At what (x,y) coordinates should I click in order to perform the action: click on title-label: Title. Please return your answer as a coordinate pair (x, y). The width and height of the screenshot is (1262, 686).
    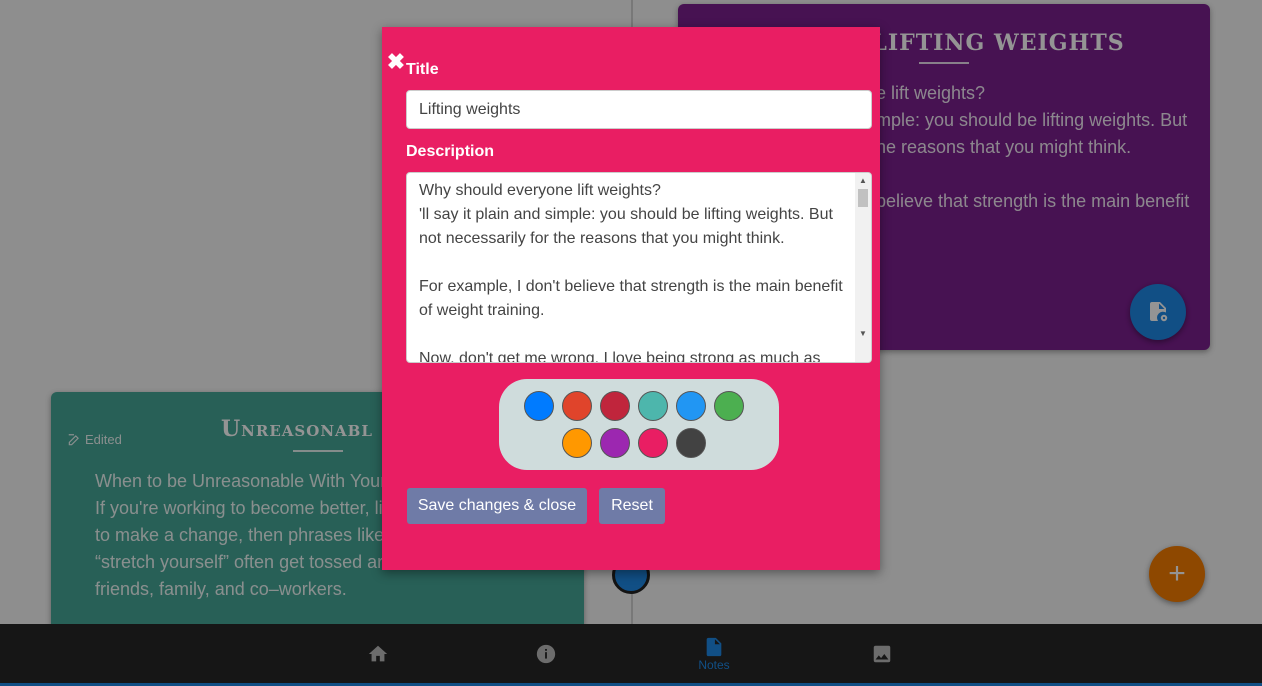
    Looking at the image, I should click on (422, 69).